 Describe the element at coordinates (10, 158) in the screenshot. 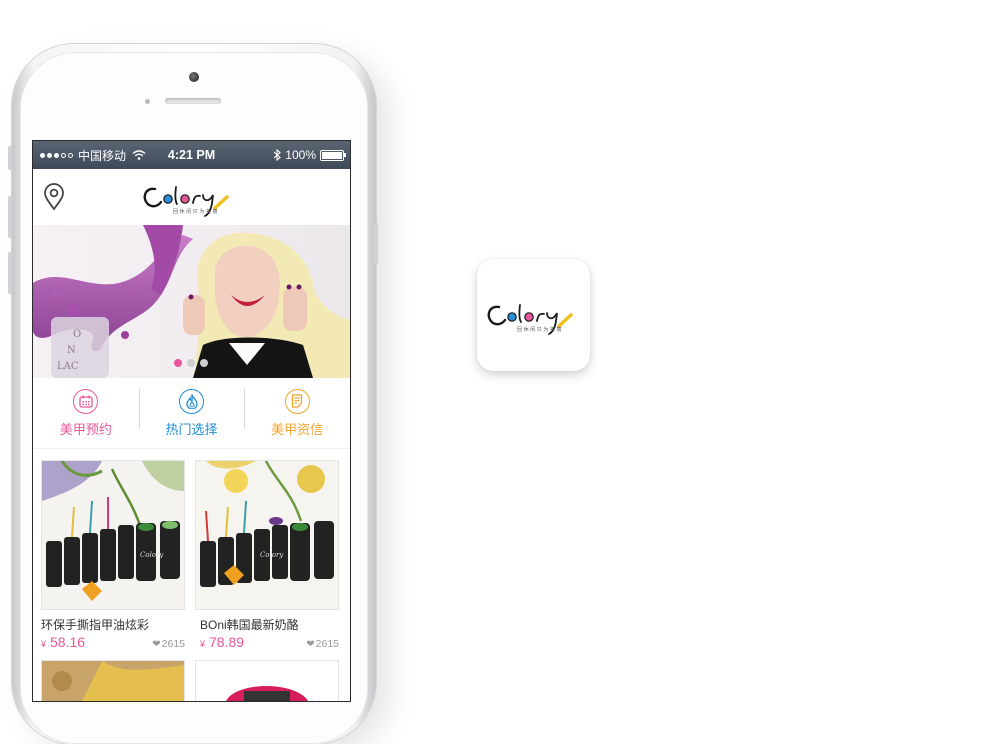

I see `mute-switch` at that location.